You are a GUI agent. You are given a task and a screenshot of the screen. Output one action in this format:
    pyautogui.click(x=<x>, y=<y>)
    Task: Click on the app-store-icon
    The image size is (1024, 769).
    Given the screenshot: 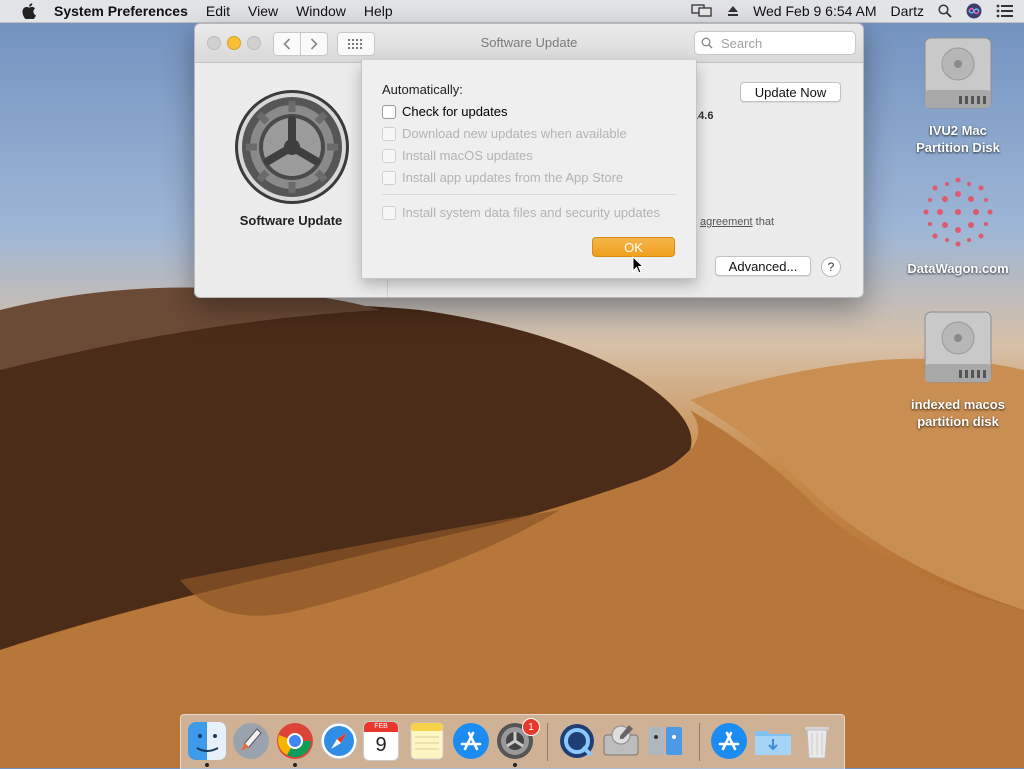 What is the action you would take?
    pyautogui.click(x=471, y=741)
    